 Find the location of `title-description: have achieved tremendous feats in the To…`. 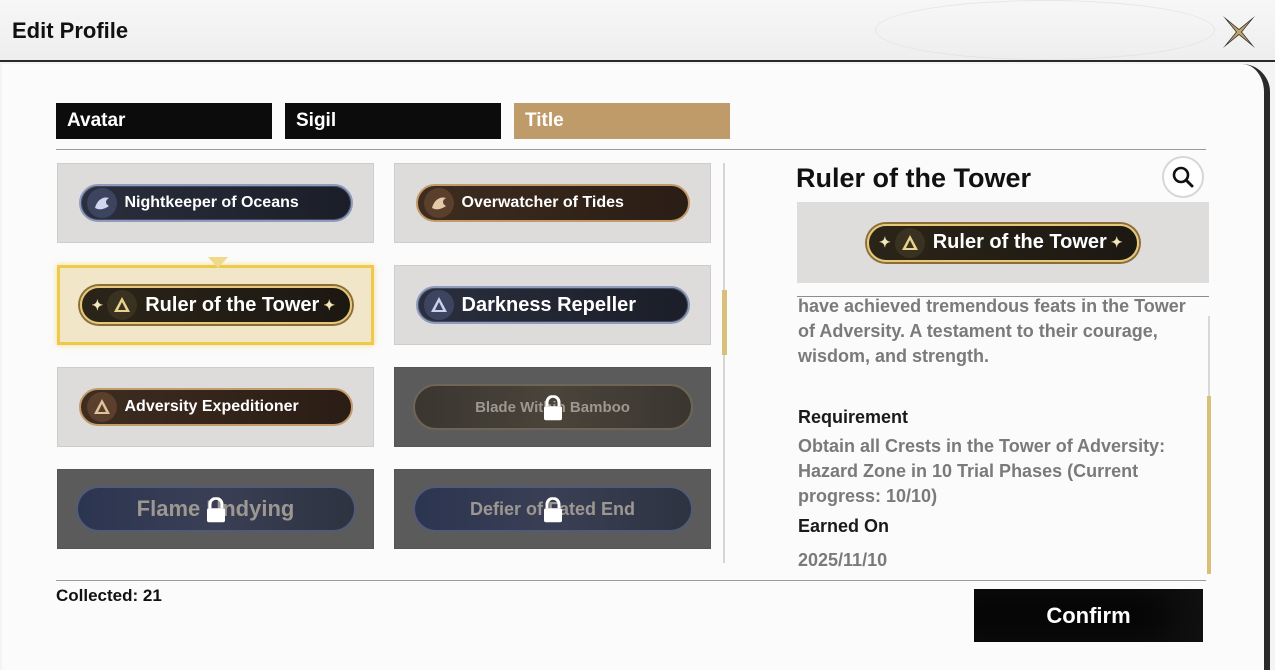

title-description: have achieved tremendous feats in the To… is located at coordinates (992, 331).